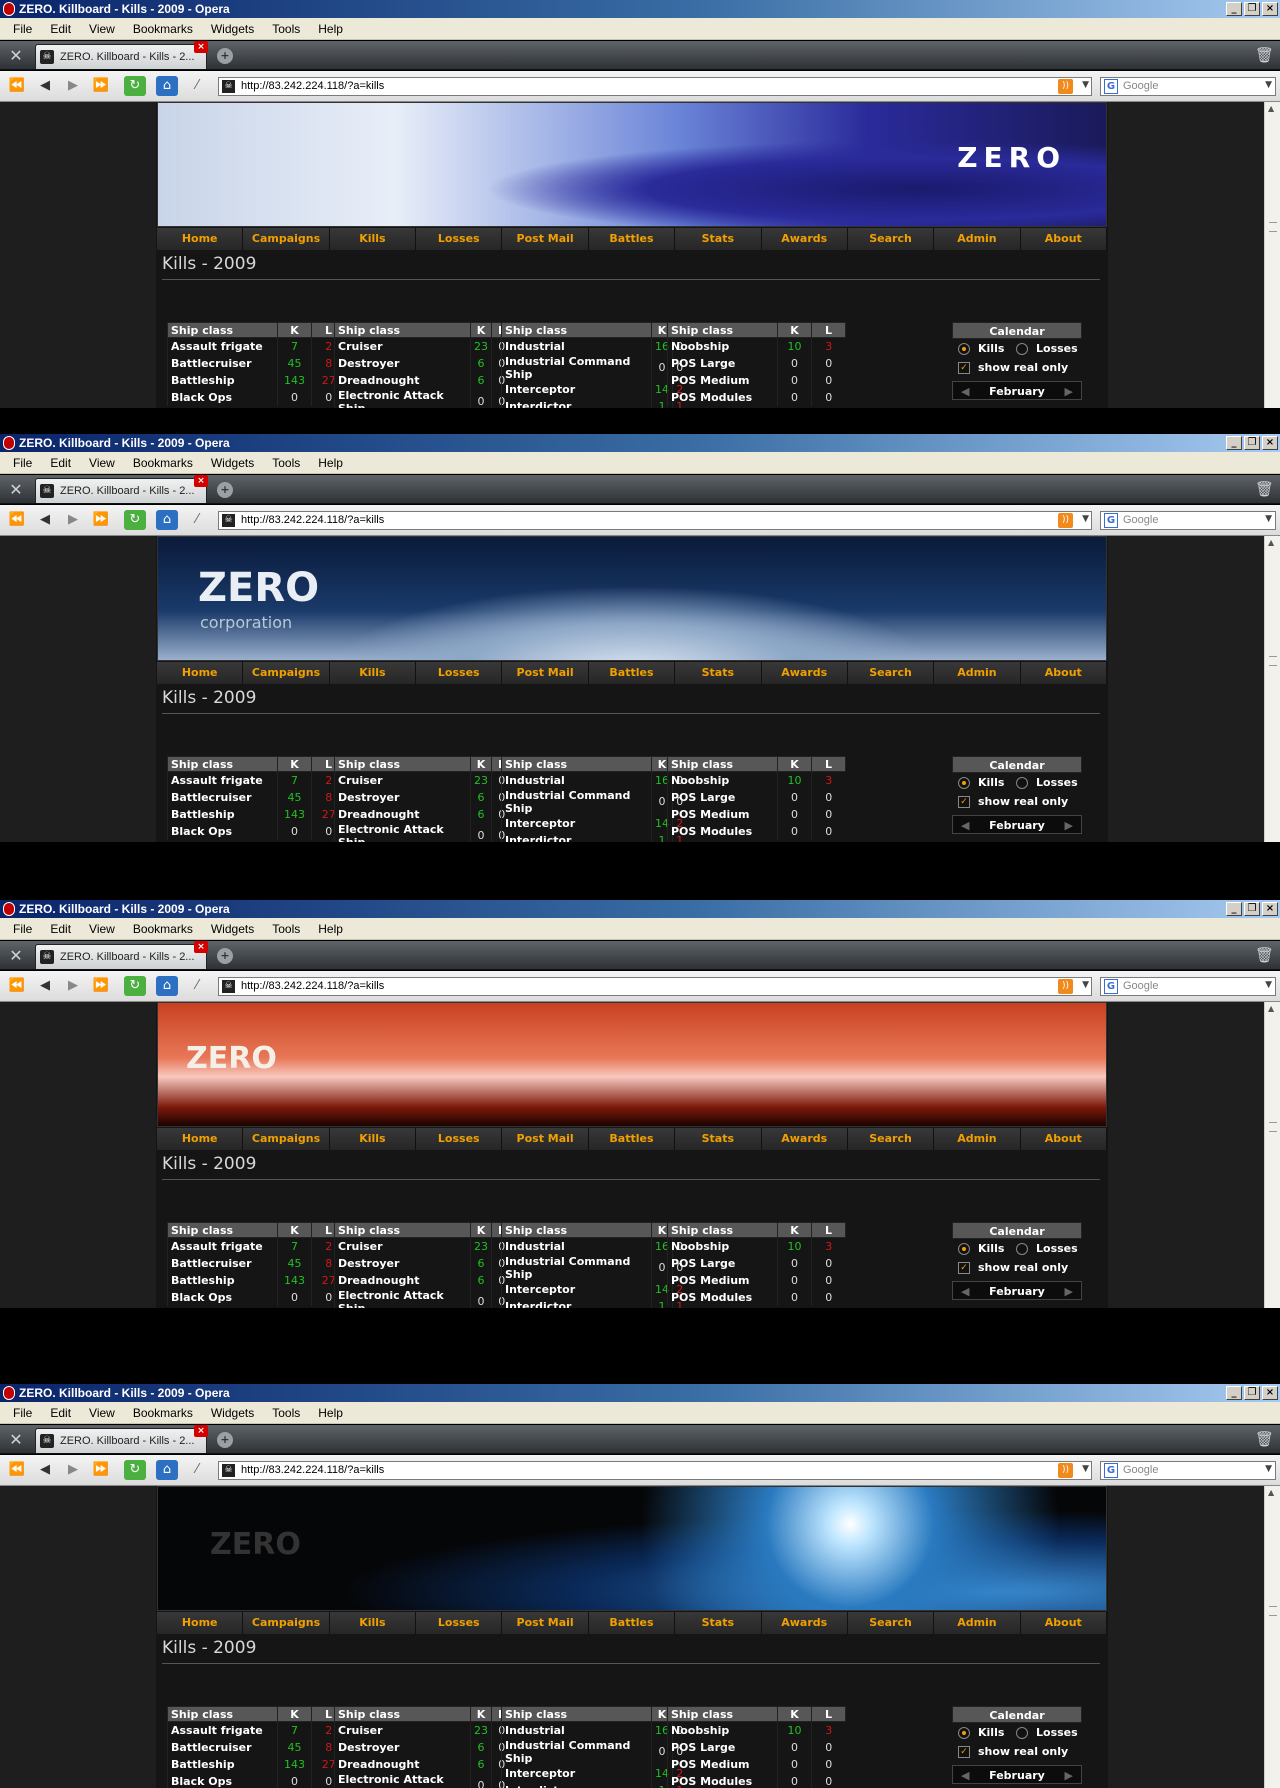 The image size is (1280, 1788). I want to click on table-row: Interdictor11, so click(594, 1784).